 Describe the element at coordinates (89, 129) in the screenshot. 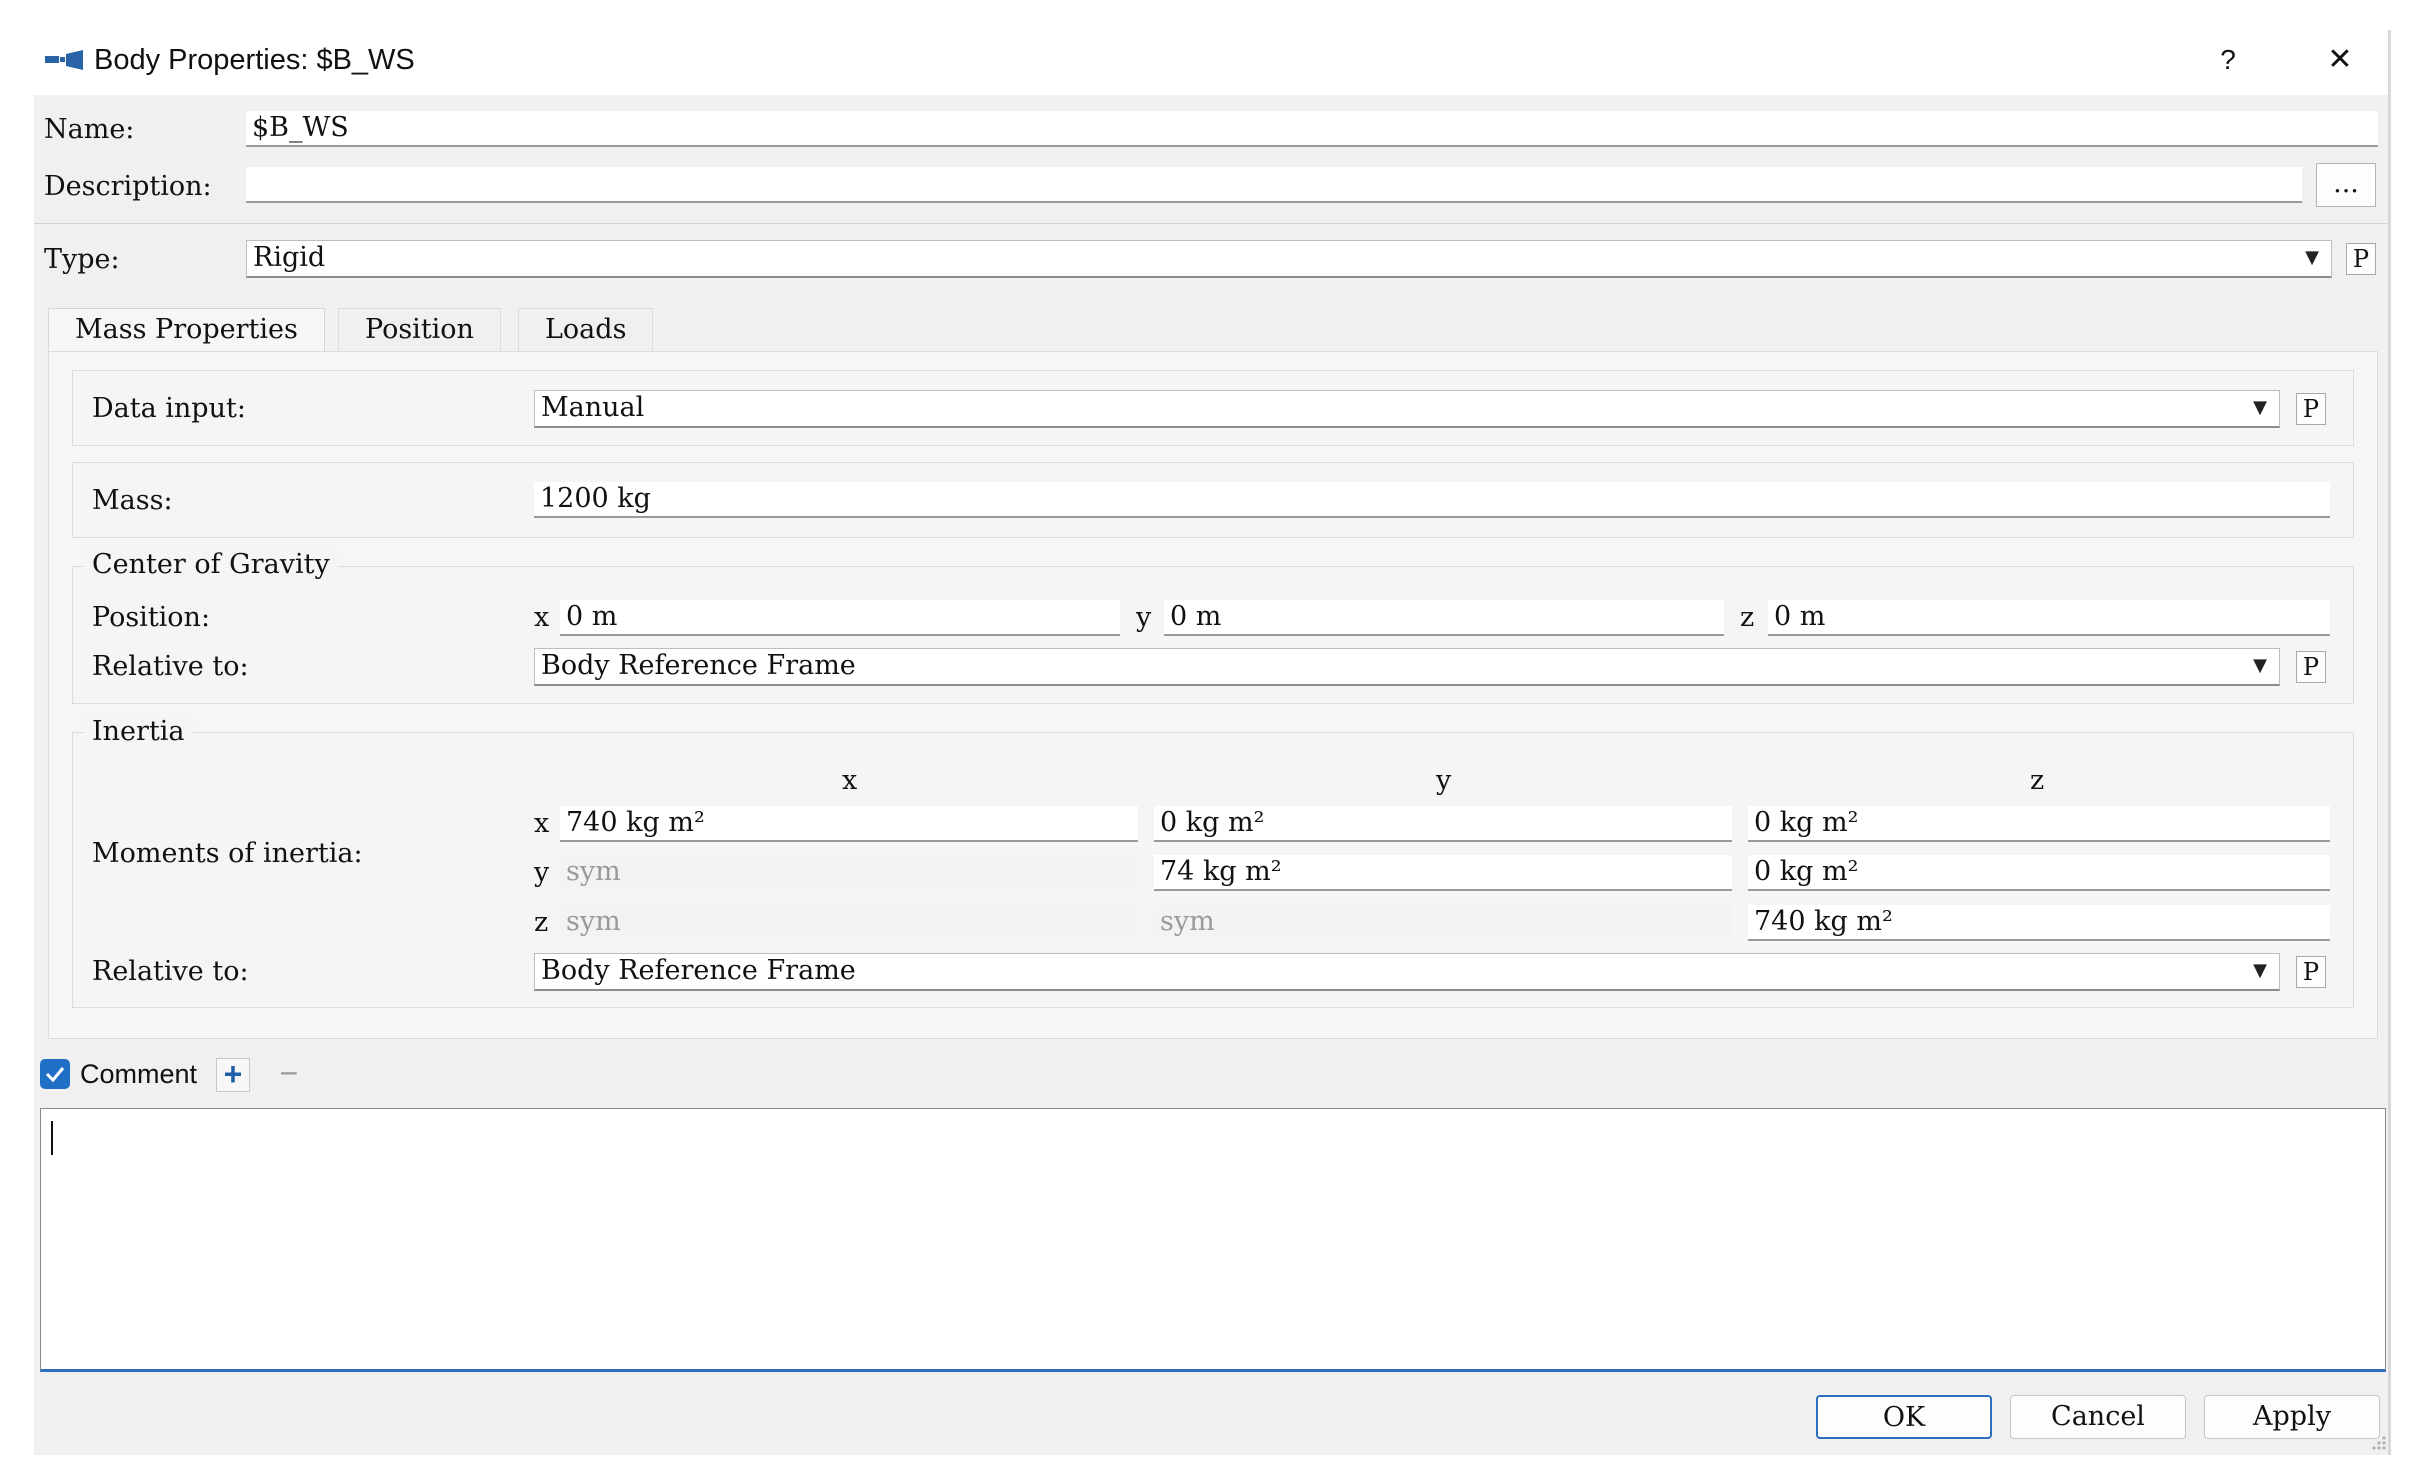

I see `name-label: Name:` at that location.